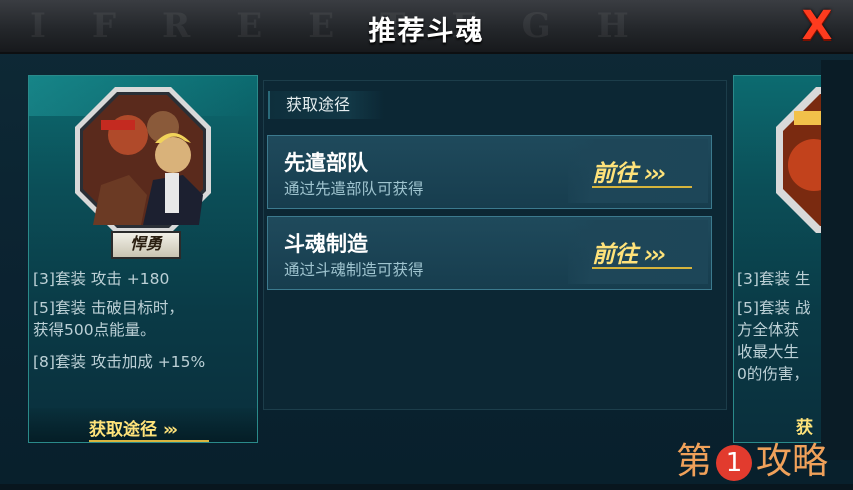  What do you see at coordinates (326, 163) in the screenshot?
I see `route-name: 先遣部队` at bounding box center [326, 163].